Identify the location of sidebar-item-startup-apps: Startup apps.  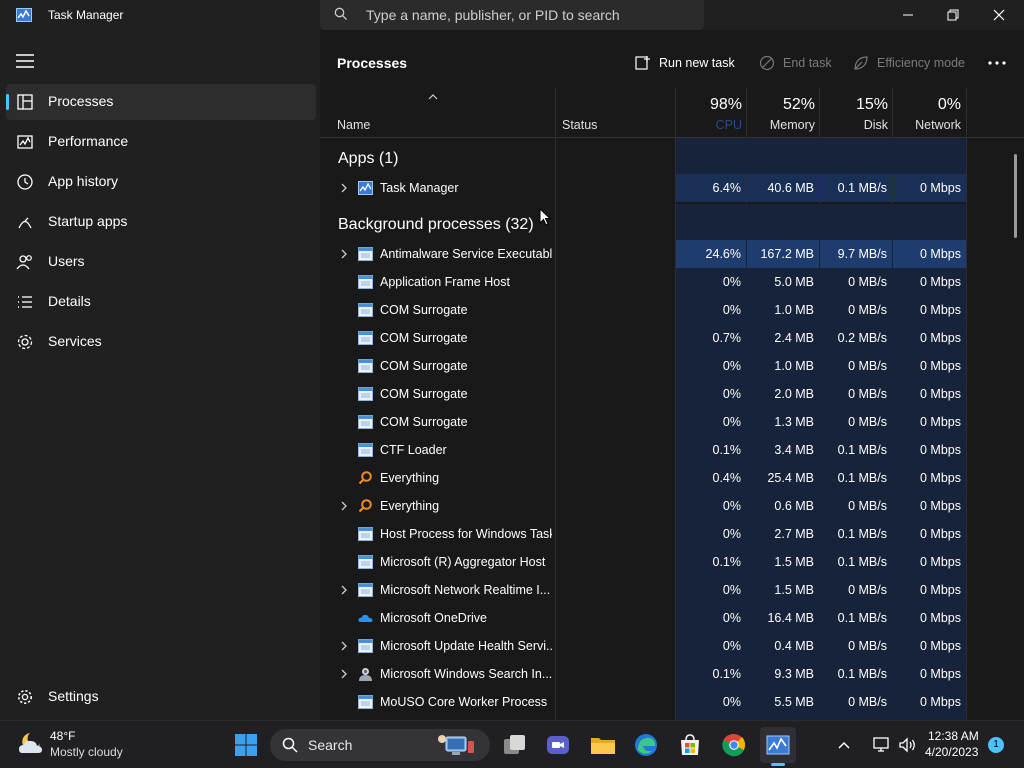
(161, 222).